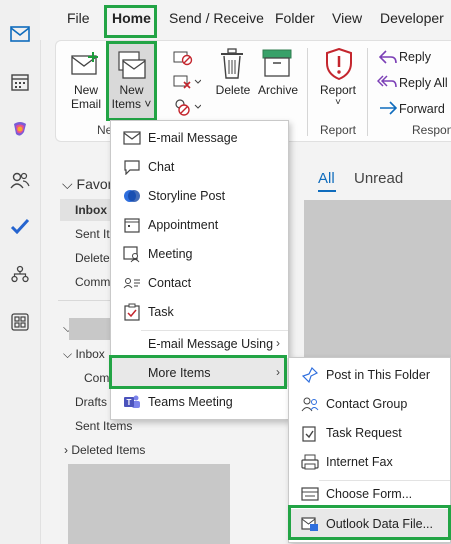 This screenshot has height=544, width=451. What do you see at coordinates (161, 167) in the screenshot?
I see `menu-chat-label: Chat` at bounding box center [161, 167].